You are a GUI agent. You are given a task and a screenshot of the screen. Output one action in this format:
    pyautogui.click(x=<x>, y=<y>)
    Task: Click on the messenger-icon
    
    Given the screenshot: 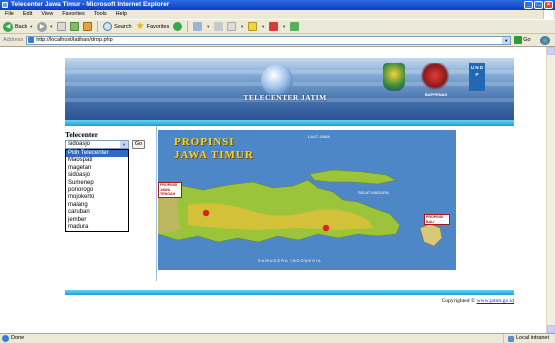 What is the action you would take?
    pyautogui.click(x=274, y=26)
    